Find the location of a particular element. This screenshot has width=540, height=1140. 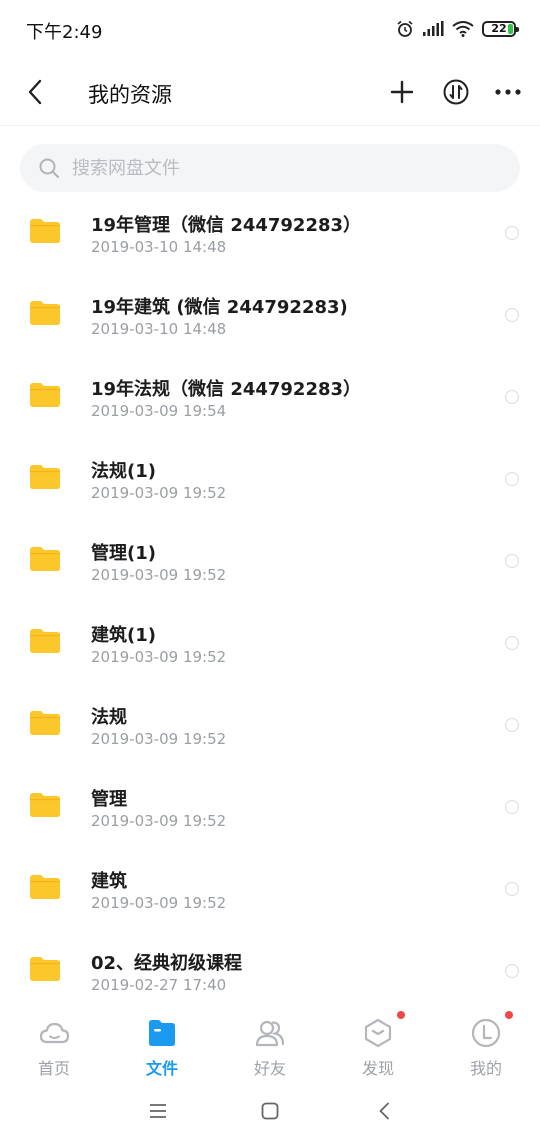

cloud-icon is located at coordinates (54, 1033).